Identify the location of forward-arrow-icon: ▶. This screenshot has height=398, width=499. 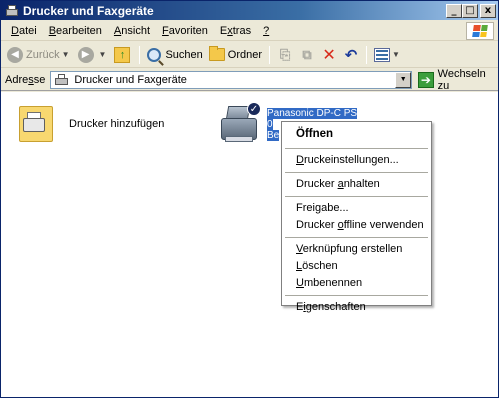
(85, 54).